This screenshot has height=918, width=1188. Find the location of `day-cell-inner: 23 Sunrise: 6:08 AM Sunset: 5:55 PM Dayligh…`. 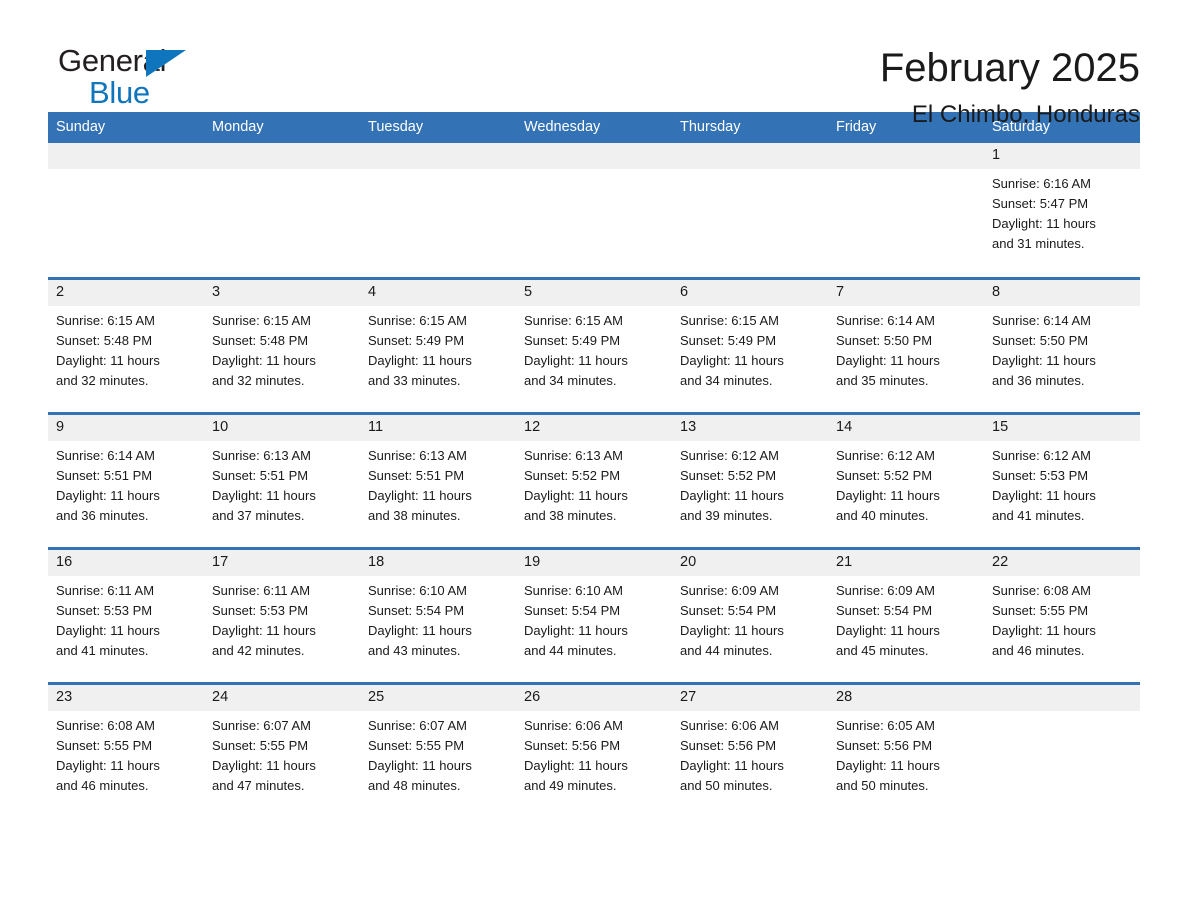

day-cell-inner: 23 Sunrise: 6:08 AM Sunset: 5:55 PM Dayligh… is located at coordinates (126, 751).